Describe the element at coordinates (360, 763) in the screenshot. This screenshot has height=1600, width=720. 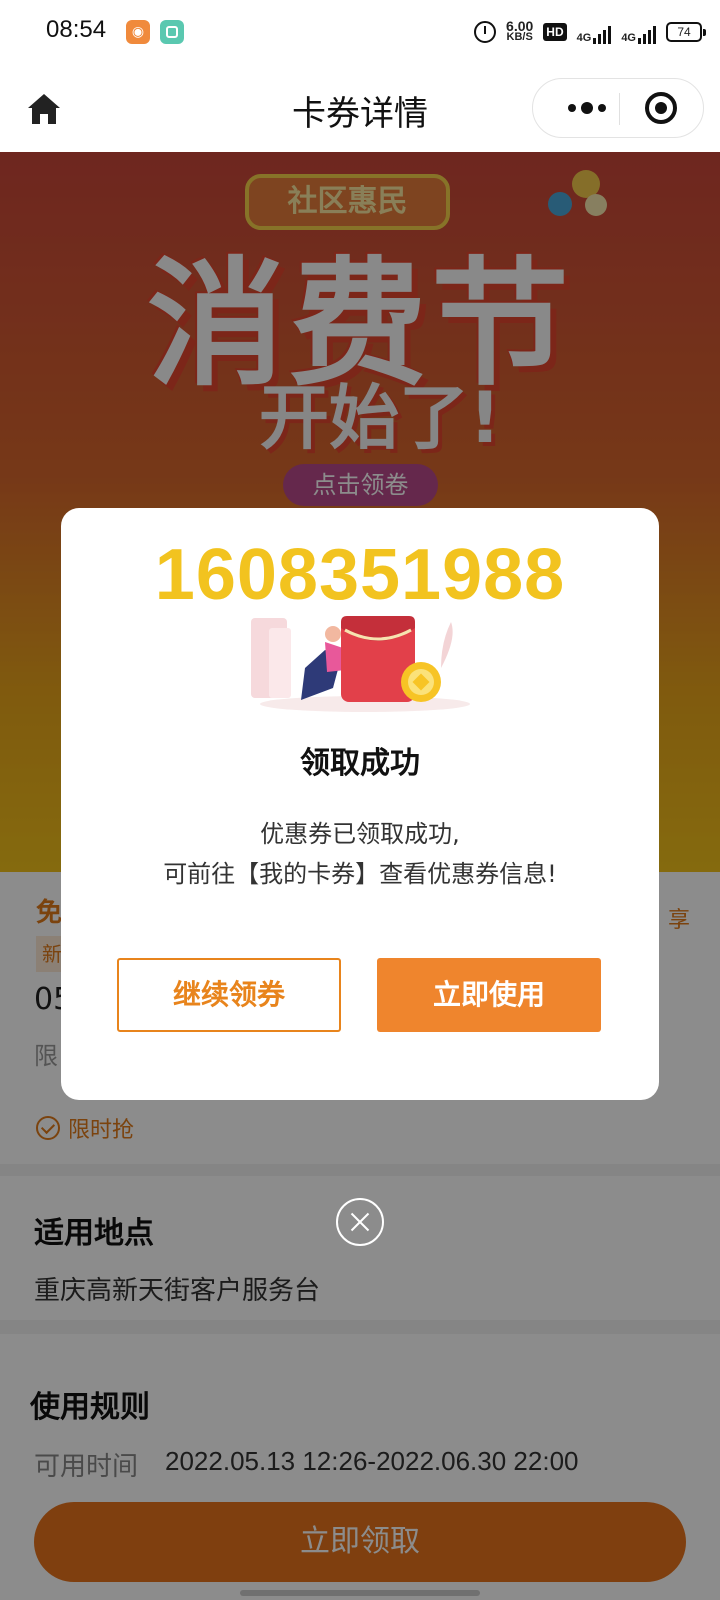
I see `dialog-title: 领取成功` at that location.